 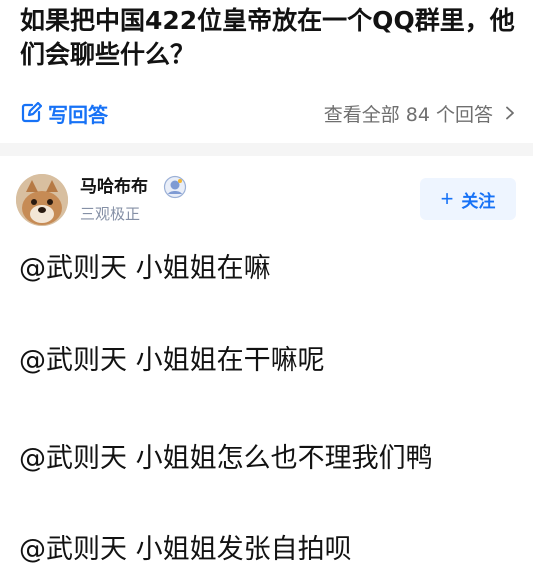 I want to click on question-action-row: 写回答 查看全部 84 个回答, so click(x=266, y=113).